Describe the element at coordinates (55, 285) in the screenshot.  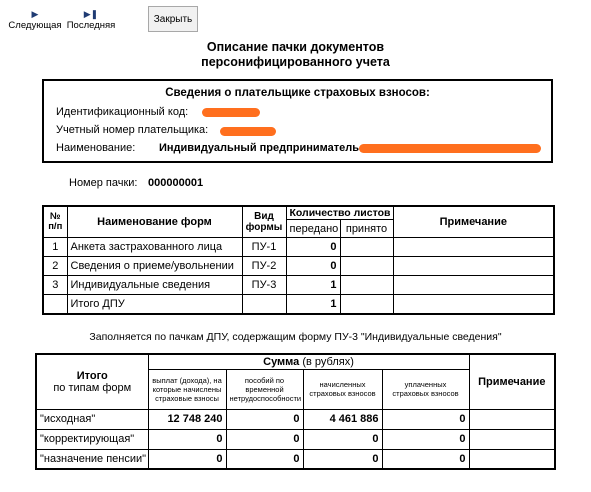
I see `row-num: 3` at that location.